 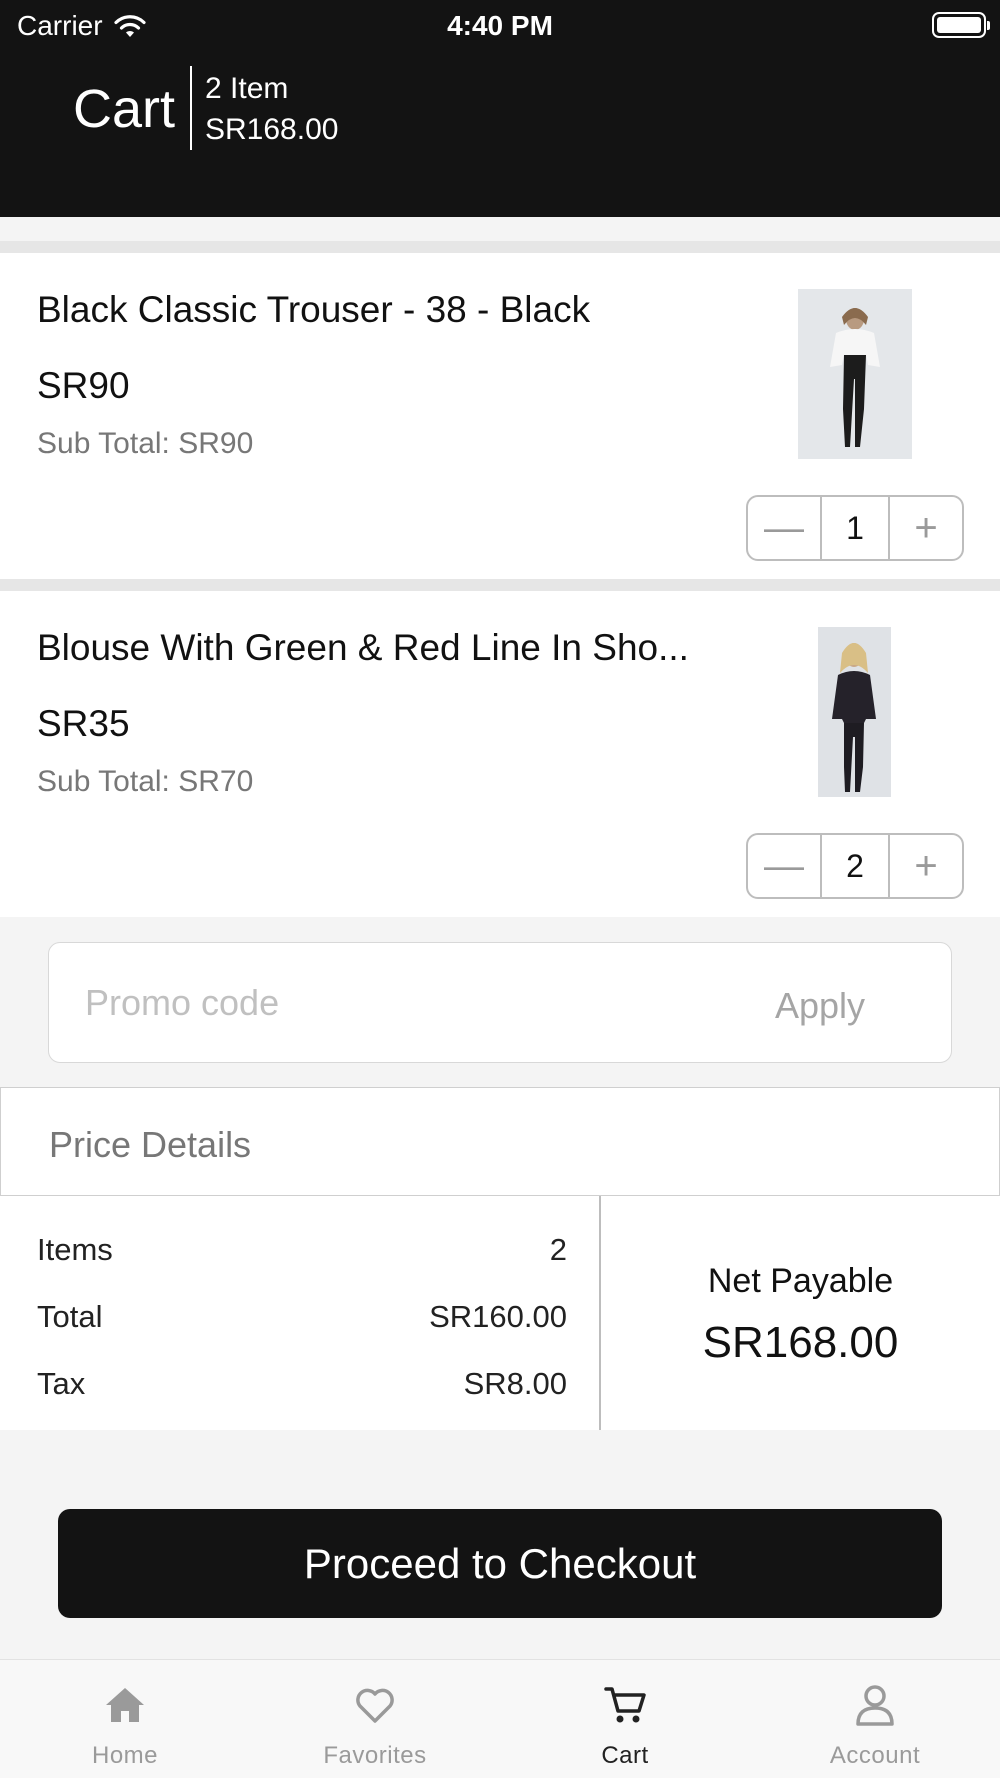 I want to click on total-label: Total, so click(x=70, y=1316).